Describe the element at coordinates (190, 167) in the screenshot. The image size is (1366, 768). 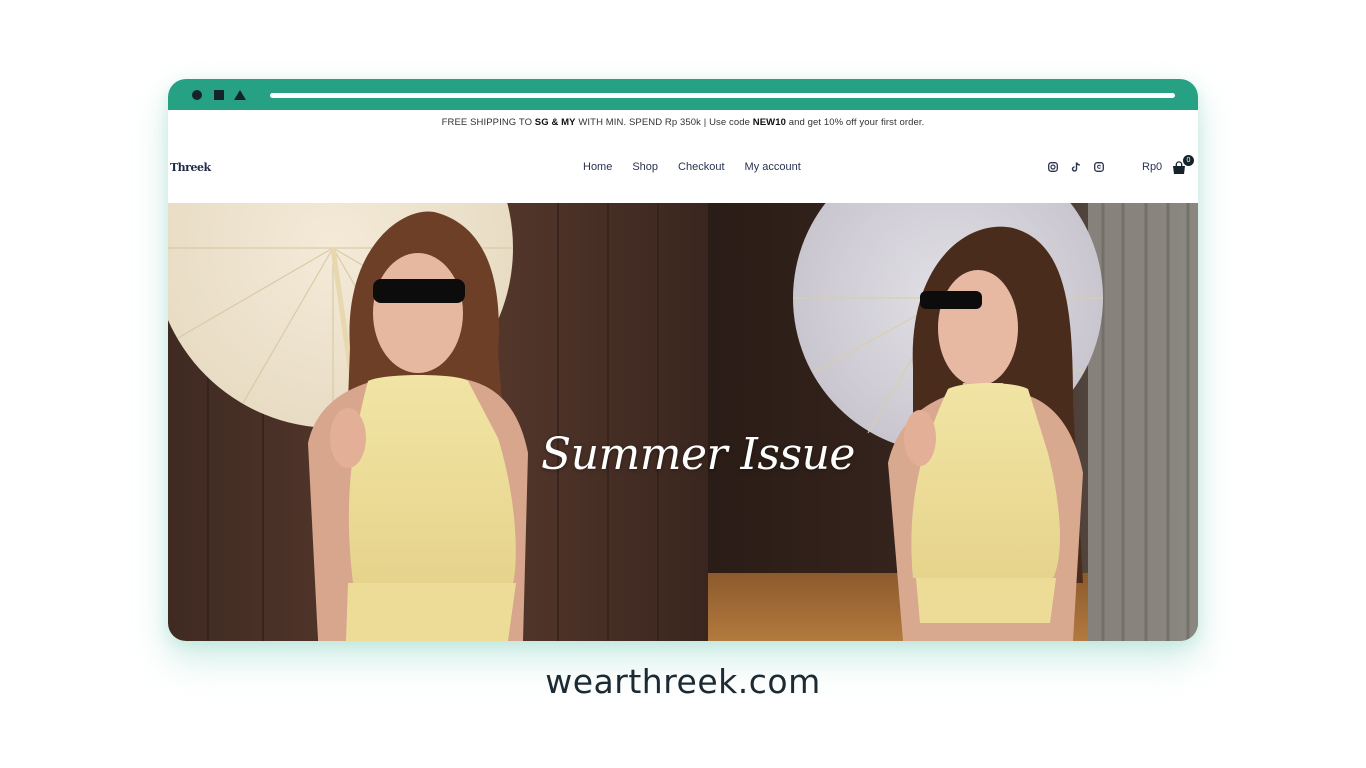
I see `brand-logo: Threek` at that location.